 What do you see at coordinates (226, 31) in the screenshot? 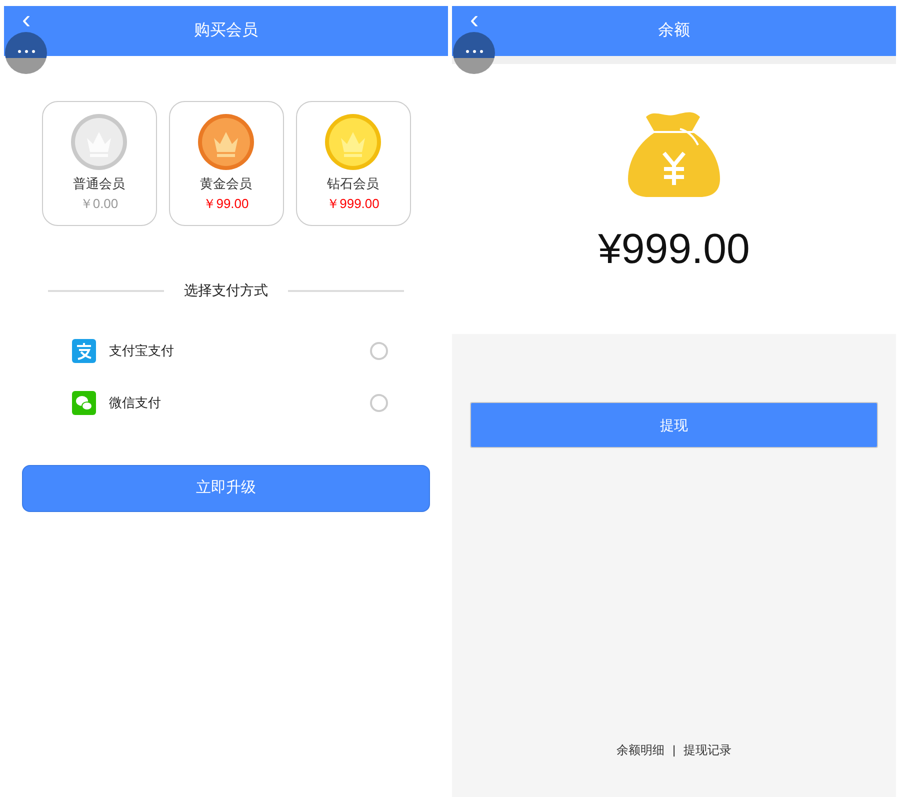
I see `page-title: 购买会员` at bounding box center [226, 31].